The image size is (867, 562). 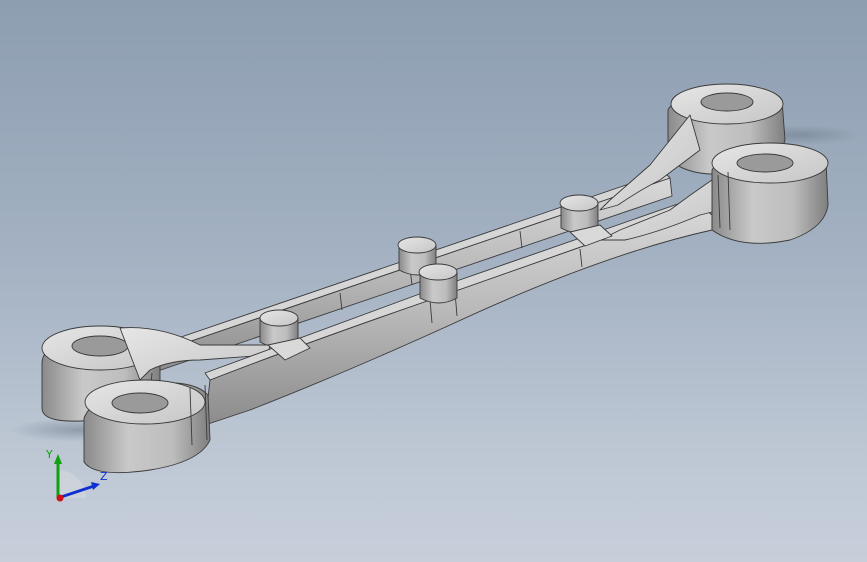 I want to click on triad-z-label: Z, so click(x=104, y=476).